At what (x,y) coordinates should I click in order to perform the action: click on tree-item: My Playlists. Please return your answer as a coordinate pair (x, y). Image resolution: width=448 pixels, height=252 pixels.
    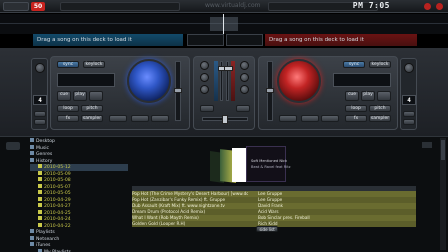
    Looking at the image, I should click on (79, 250).